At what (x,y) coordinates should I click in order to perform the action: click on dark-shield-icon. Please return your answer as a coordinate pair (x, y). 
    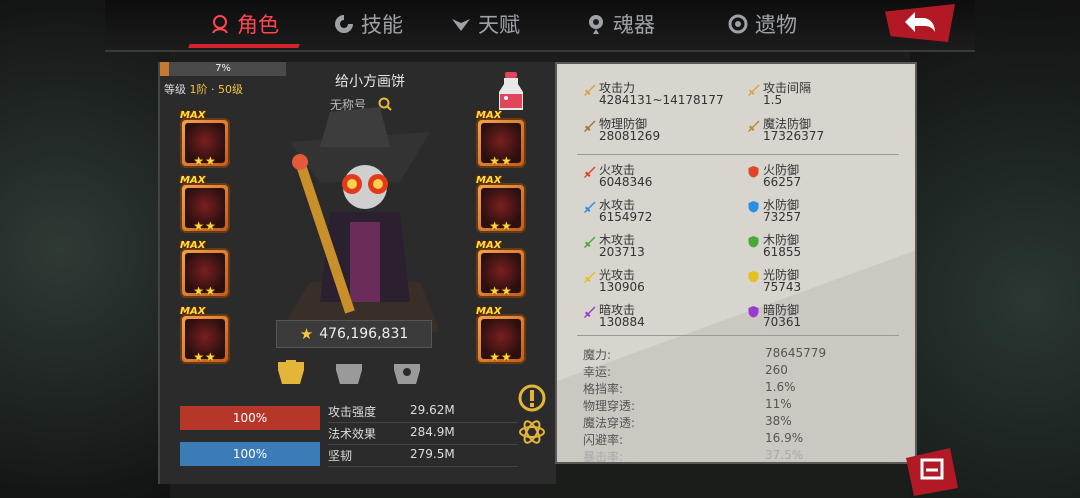
    Looking at the image, I should click on (753, 312).